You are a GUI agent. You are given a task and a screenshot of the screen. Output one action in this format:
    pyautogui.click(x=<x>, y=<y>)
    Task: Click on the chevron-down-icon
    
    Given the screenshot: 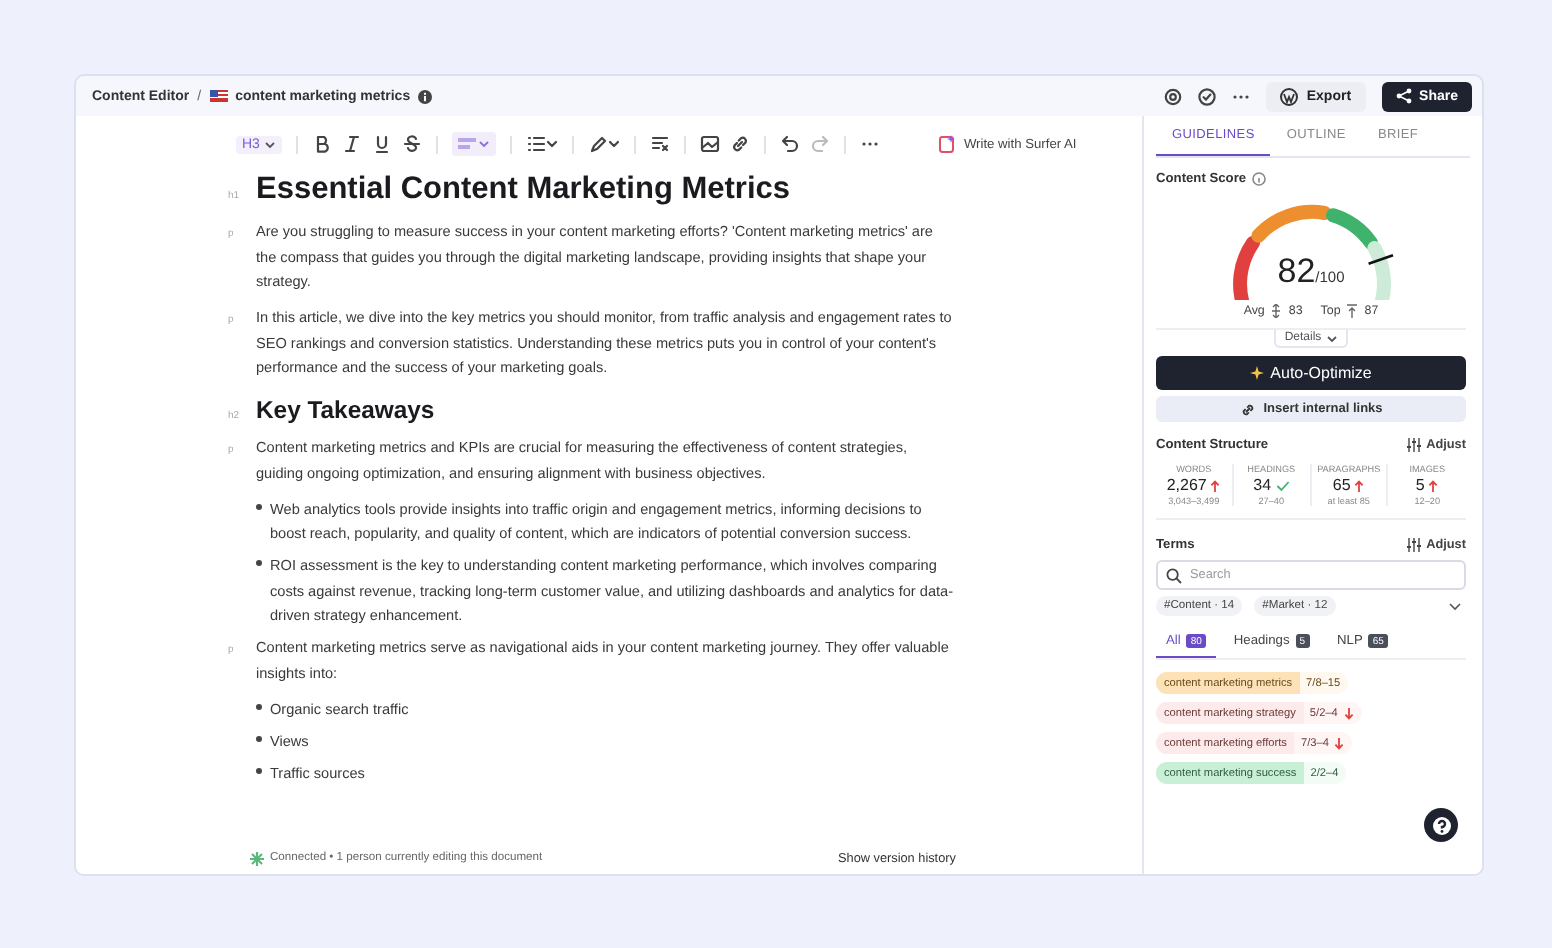 What is the action you would take?
    pyautogui.click(x=1455, y=606)
    